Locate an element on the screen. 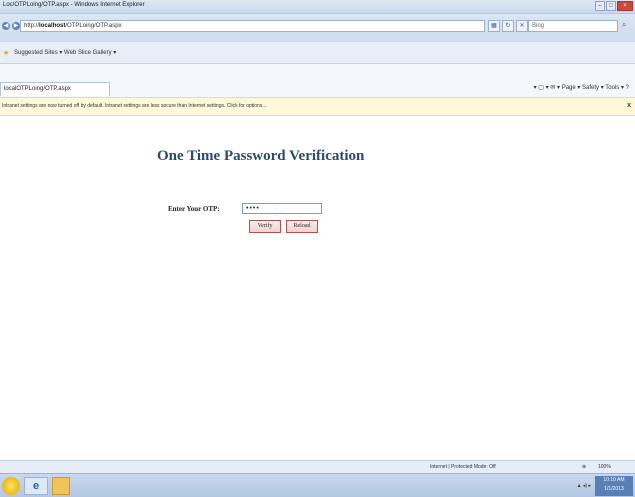 This screenshot has width=635, height=497. close-icon: x is located at coordinates (629, 105).